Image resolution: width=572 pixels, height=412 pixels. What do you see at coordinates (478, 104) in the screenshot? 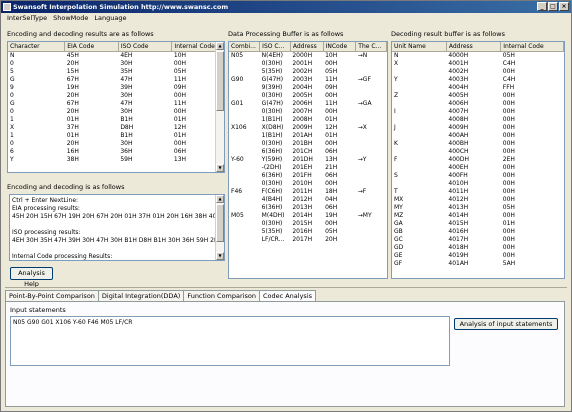
I see `table-row: 4006H 00H` at bounding box center [478, 104].